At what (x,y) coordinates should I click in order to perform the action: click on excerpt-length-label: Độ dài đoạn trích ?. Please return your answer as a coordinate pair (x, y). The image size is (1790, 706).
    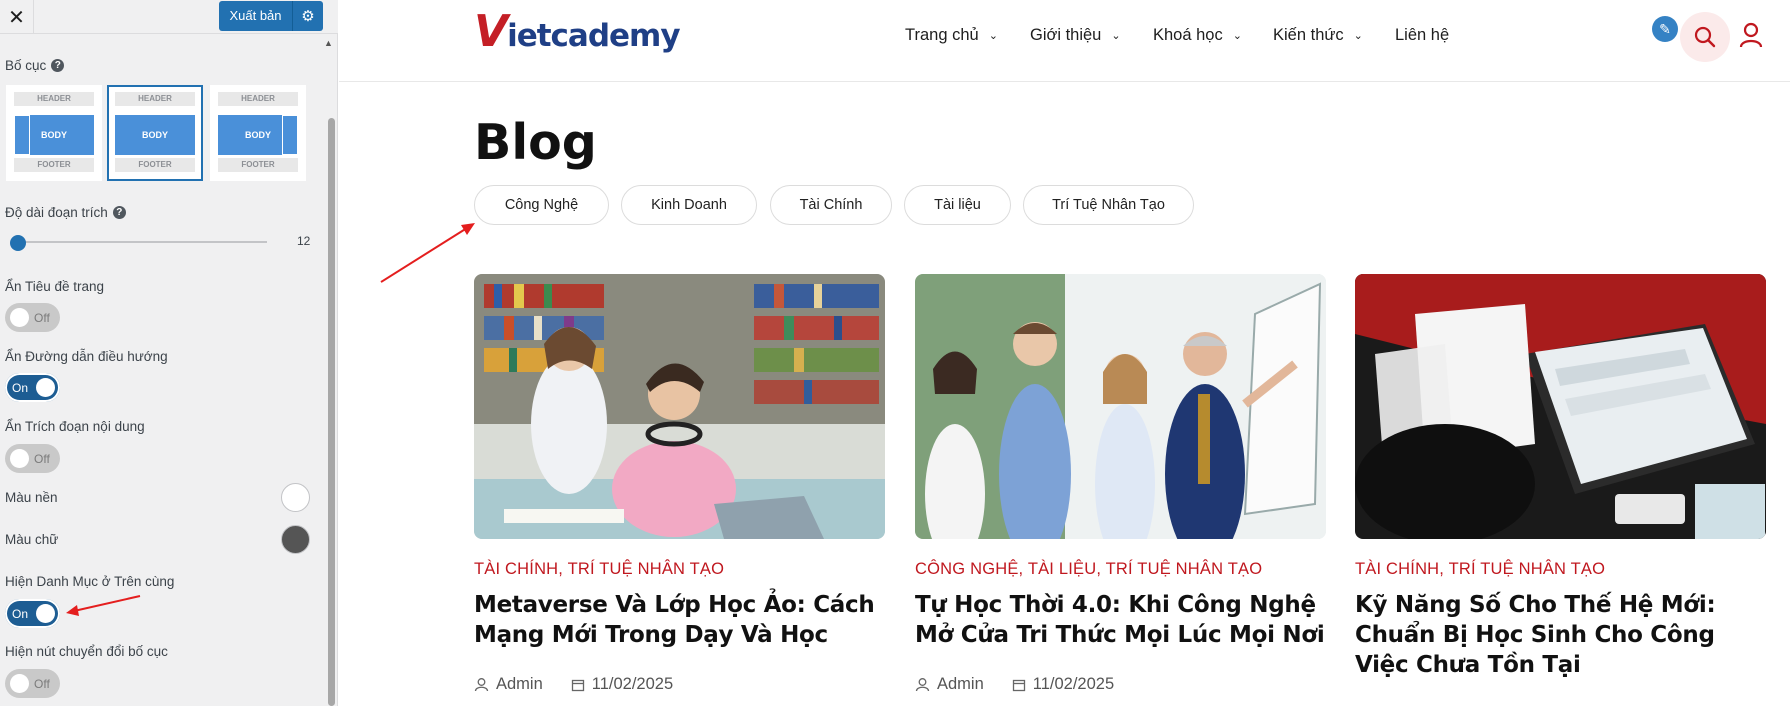
    Looking at the image, I should click on (65, 212).